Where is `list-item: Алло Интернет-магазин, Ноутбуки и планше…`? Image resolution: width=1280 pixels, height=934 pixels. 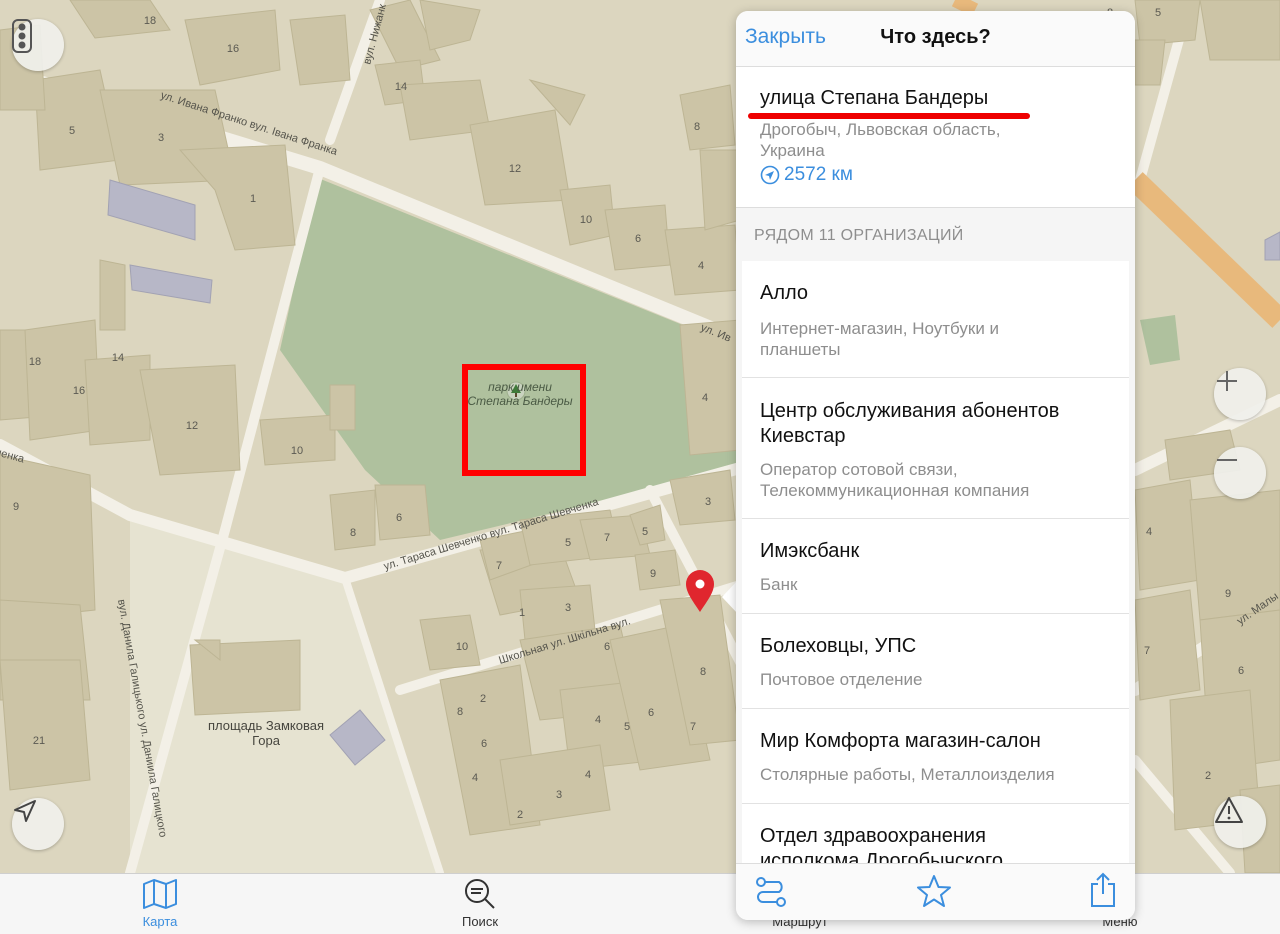 list-item: Алло Интернет-магазин, Ноутбуки и планше… is located at coordinates (935, 319).